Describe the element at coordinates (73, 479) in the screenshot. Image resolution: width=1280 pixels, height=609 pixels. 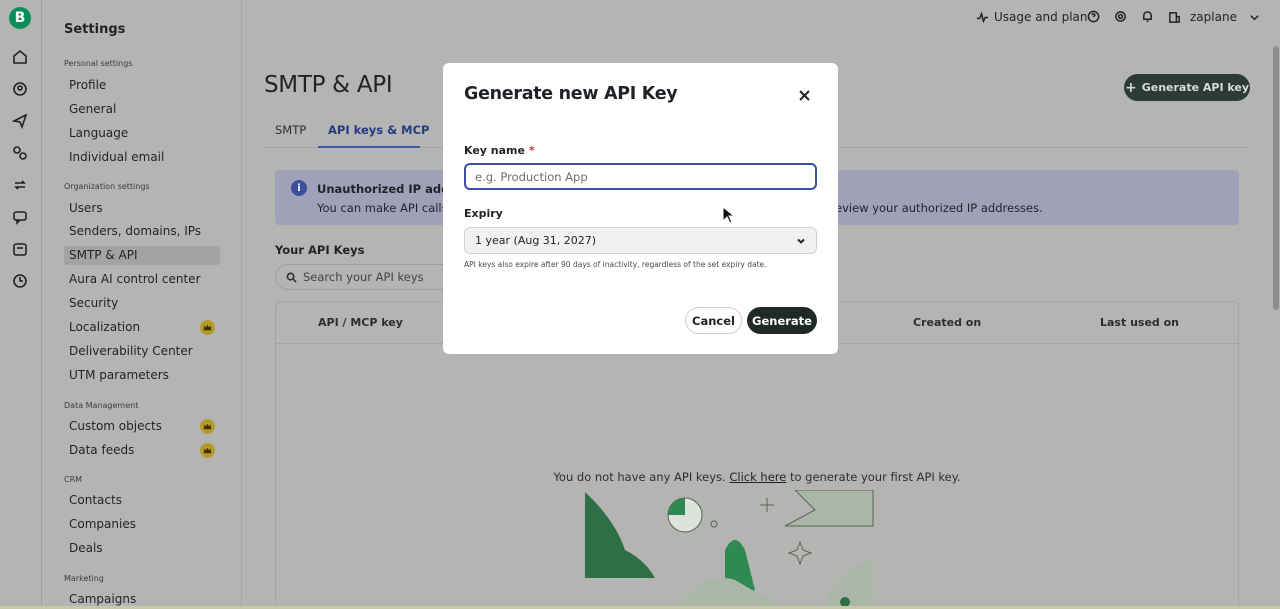
I see `section-crm: CRM` at that location.